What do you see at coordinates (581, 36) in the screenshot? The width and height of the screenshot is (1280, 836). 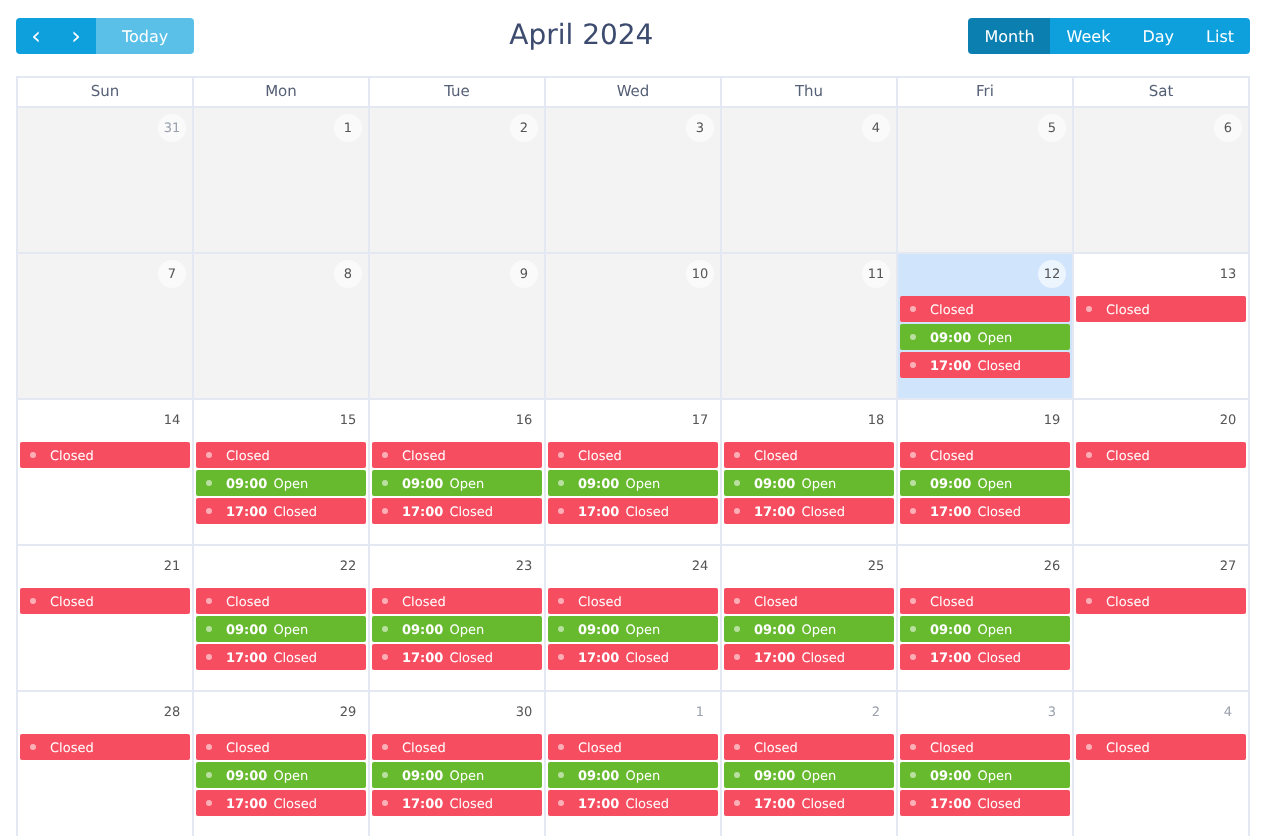 I see `month-title: April 2024` at bounding box center [581, 36].